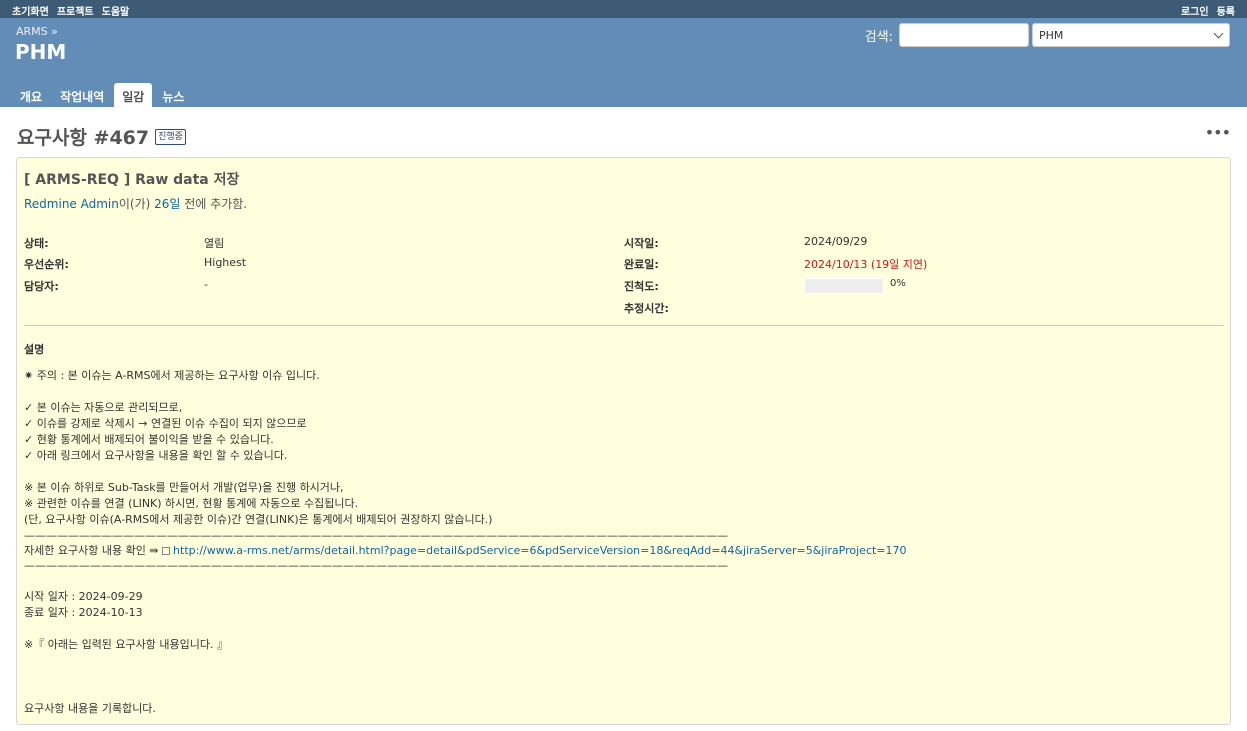  I want to click on age-link: 26일, so click(167, 204).